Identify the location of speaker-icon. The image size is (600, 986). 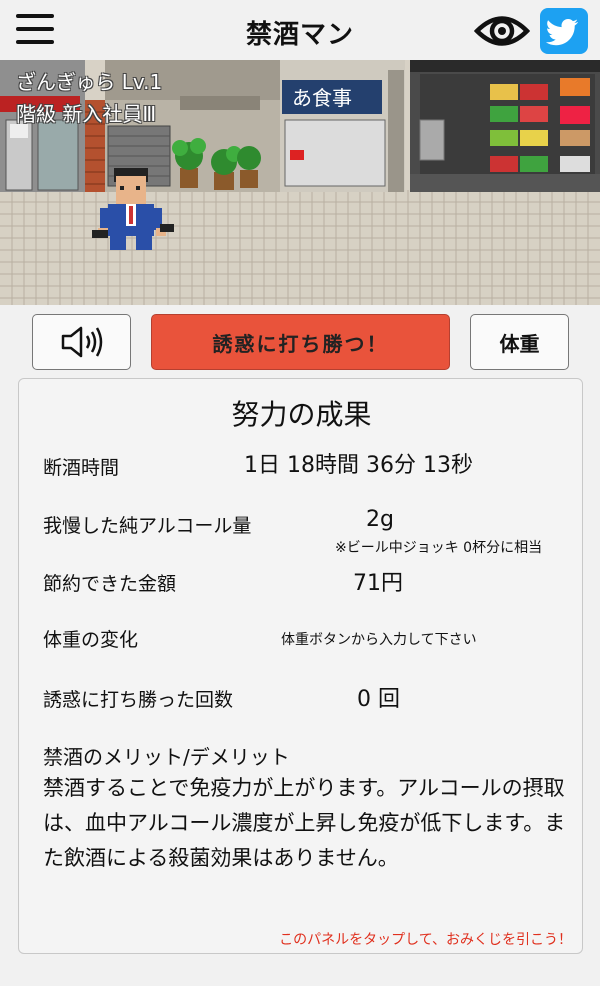
(81, 342).